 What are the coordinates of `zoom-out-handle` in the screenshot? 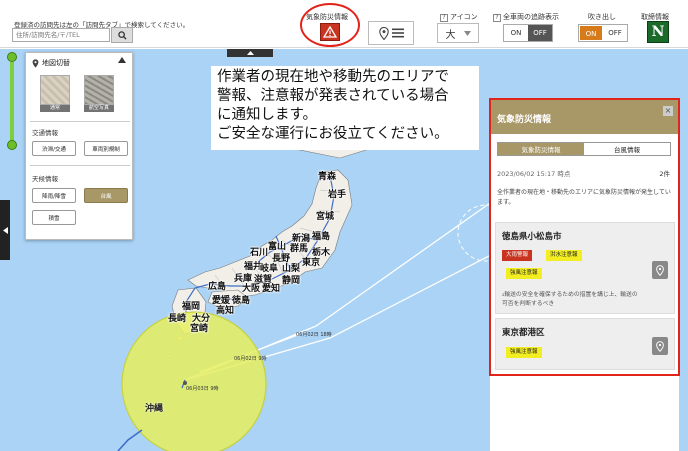 It's located at (12, 145).